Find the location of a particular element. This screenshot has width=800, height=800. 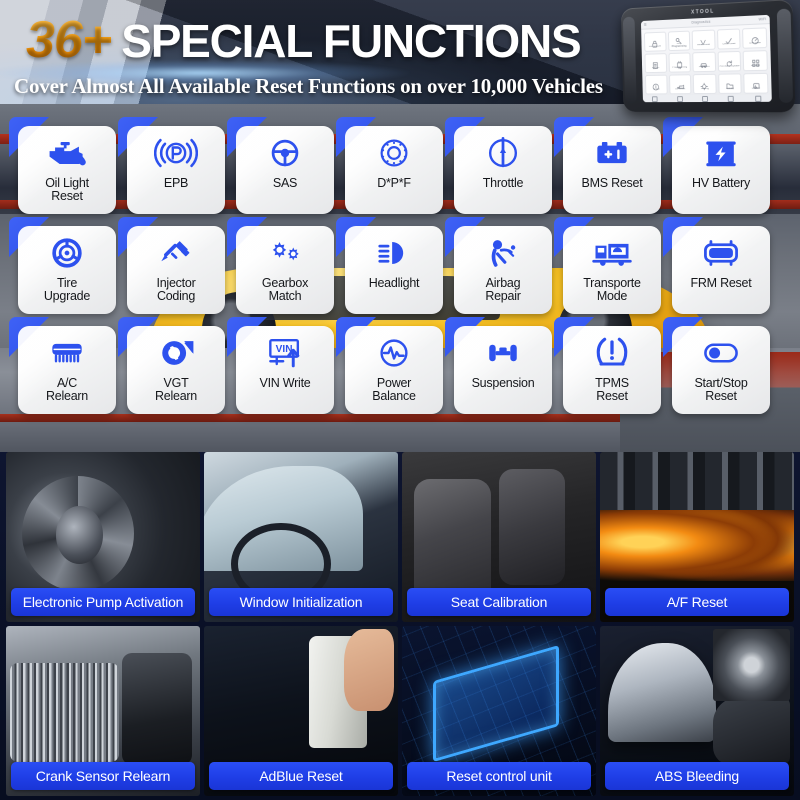

feature-photo-a-f-reset: A/F Reset is located at coordinates (697, 537).